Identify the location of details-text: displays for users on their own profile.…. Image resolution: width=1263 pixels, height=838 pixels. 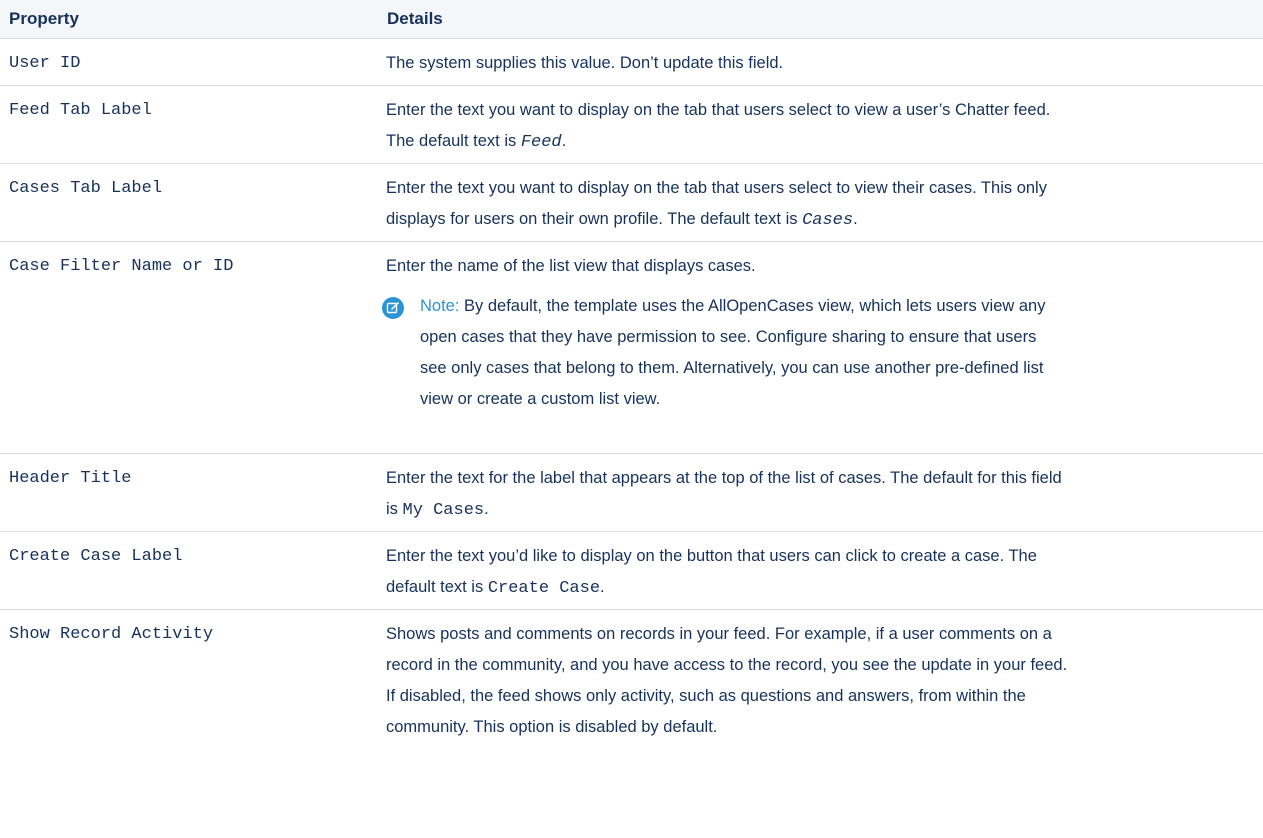
(594, 219).